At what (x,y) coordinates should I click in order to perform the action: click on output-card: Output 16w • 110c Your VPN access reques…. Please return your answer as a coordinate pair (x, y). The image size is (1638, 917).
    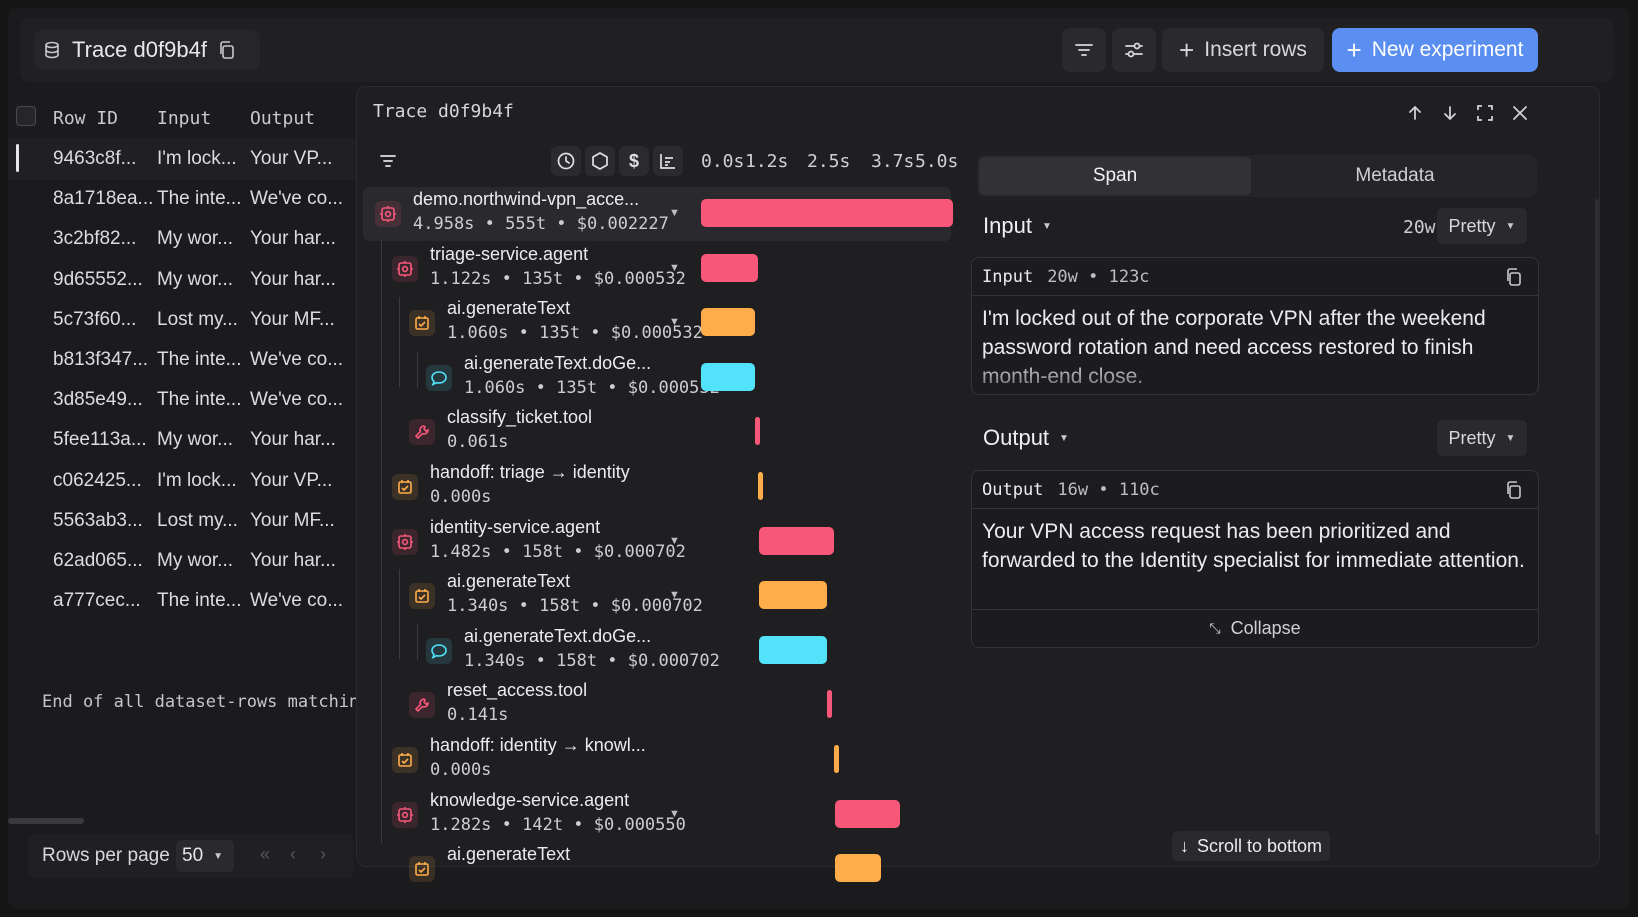
    Looking at the image, I should click on (1255, 559).